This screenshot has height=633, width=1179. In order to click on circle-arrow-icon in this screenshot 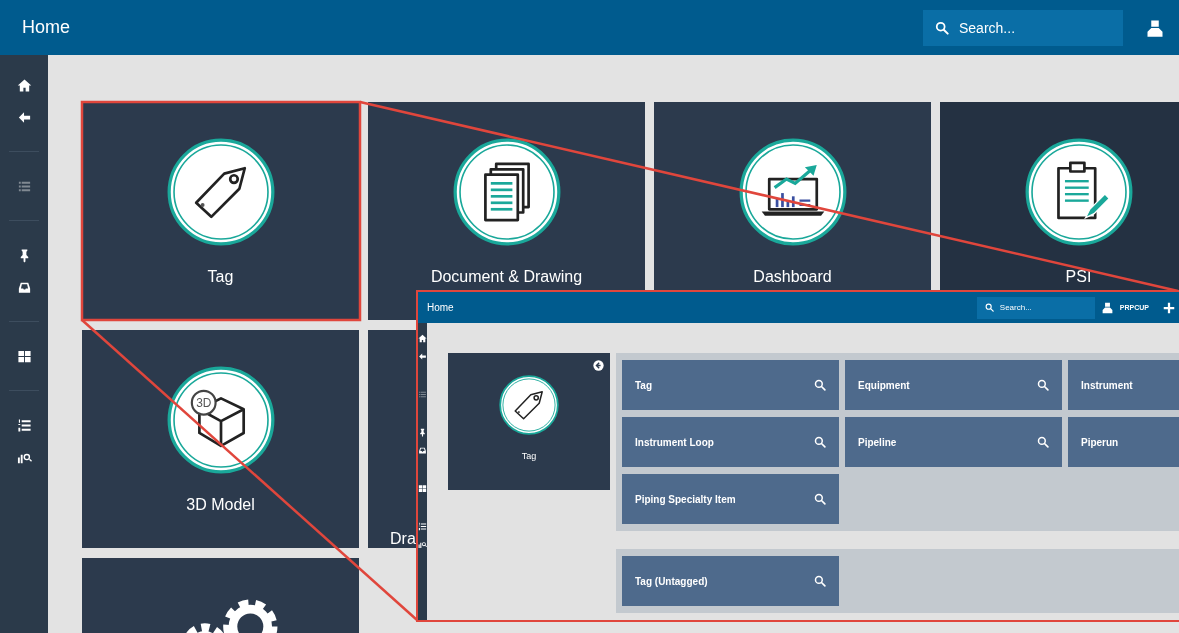, I will do `click(598, 365)`.